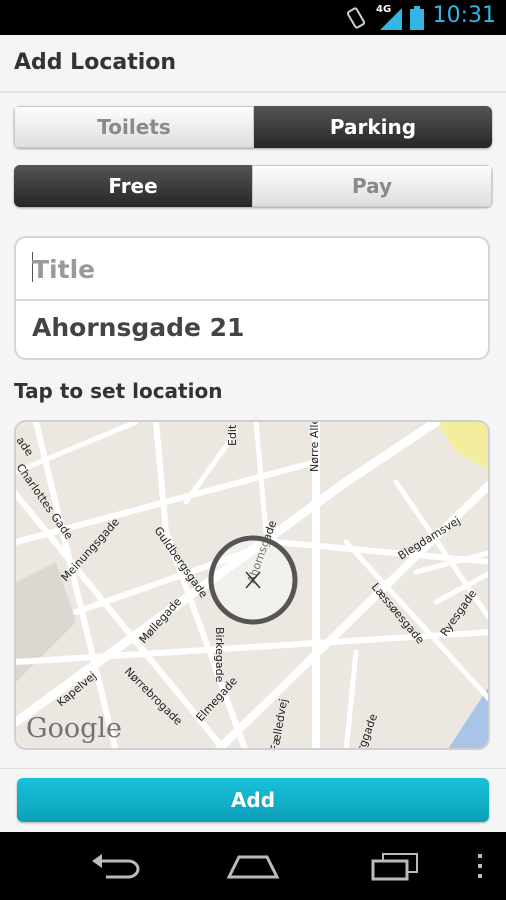 Image resolution: width=506 pixels, height=900 pixels. I want to click on map-label: Tap to set location, so click(118, 391).